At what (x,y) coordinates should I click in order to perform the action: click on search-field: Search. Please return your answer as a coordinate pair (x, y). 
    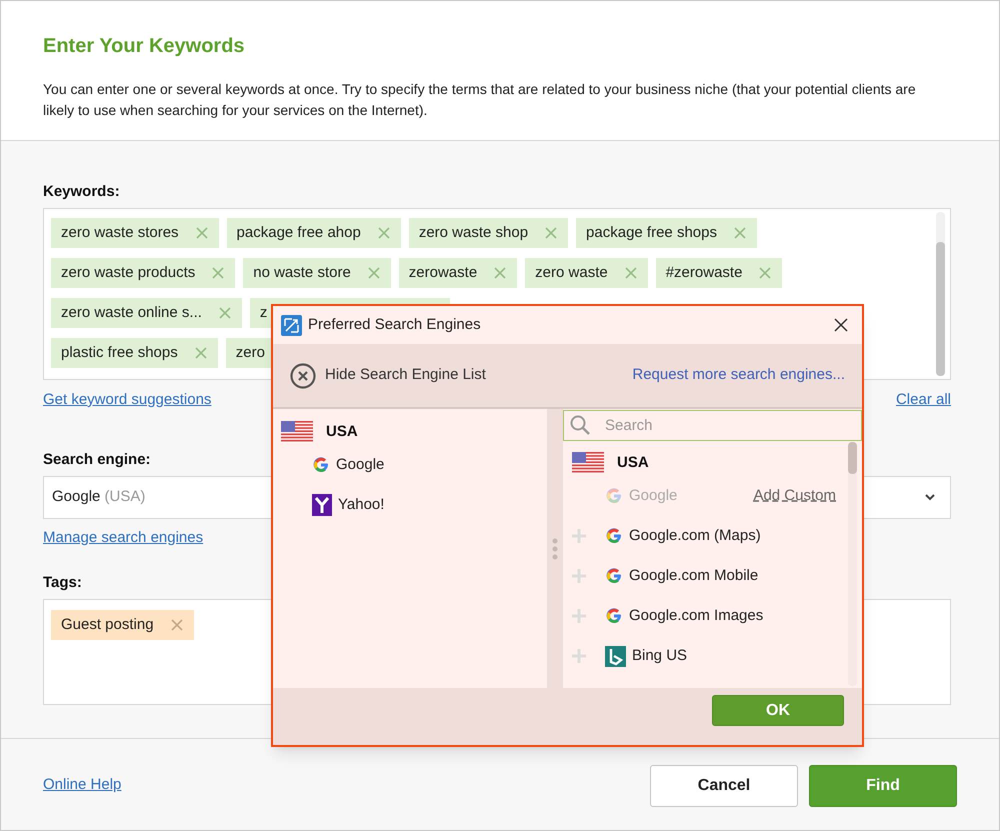
    Looking at the image, I should click on (712, 425).